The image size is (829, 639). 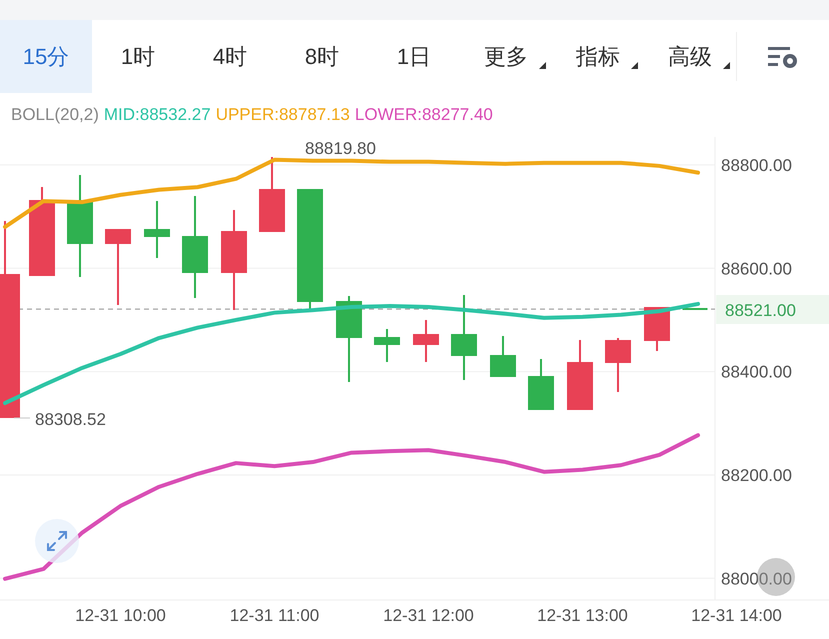 I want to click on expand-button, so click(x=57, y=541).